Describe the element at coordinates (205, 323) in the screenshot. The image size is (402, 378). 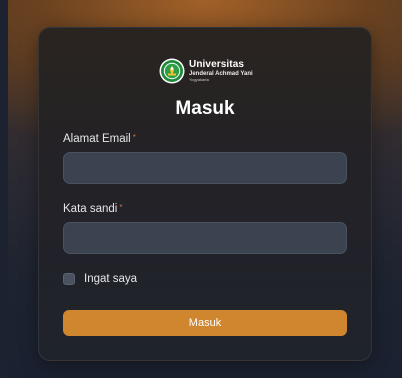
I see `login-button: Masuk` at that location.